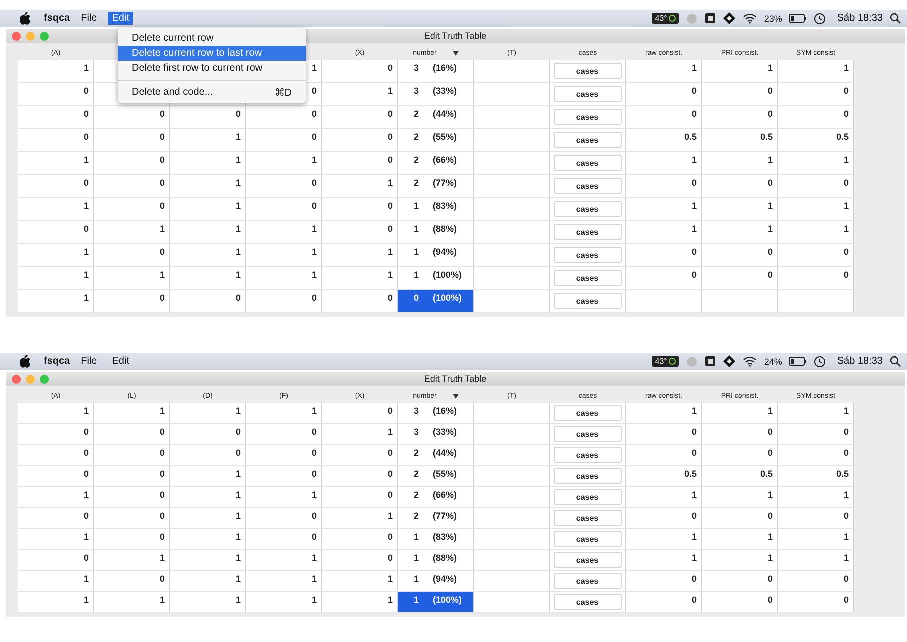 This screenshot has height=642, width=907. Describe the element at coordinates (436, 301) in the screenshot. I see `number-cell: 0 (100%)` at that location.